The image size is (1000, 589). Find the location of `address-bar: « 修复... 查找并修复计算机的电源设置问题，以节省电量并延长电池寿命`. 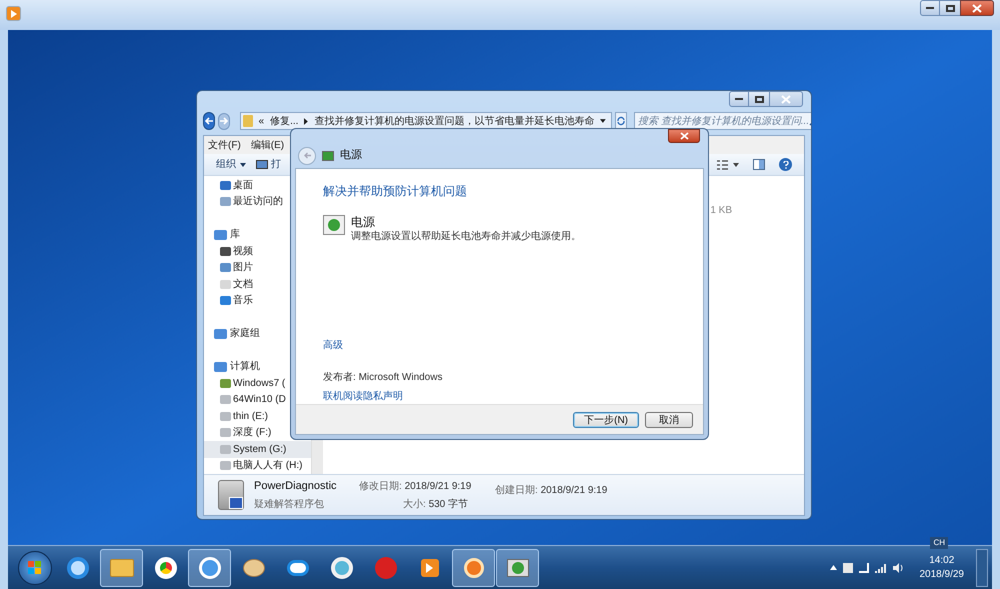

address-bar: « 修复... 查找并修复计算机的电源设置问题，以节省电量并延长电池寿命 is located at coordinates (426, 121).